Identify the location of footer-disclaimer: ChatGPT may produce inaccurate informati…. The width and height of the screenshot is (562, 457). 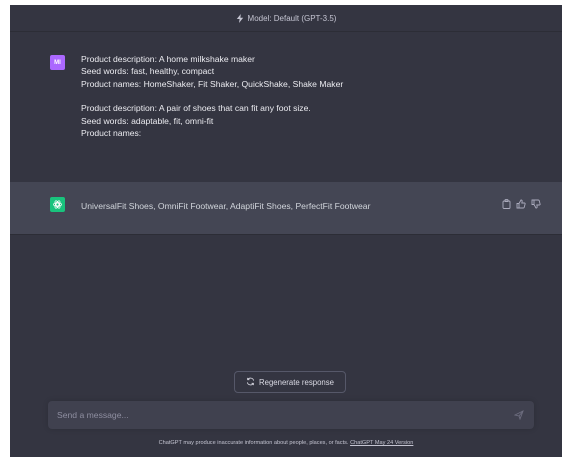
(286, 443).